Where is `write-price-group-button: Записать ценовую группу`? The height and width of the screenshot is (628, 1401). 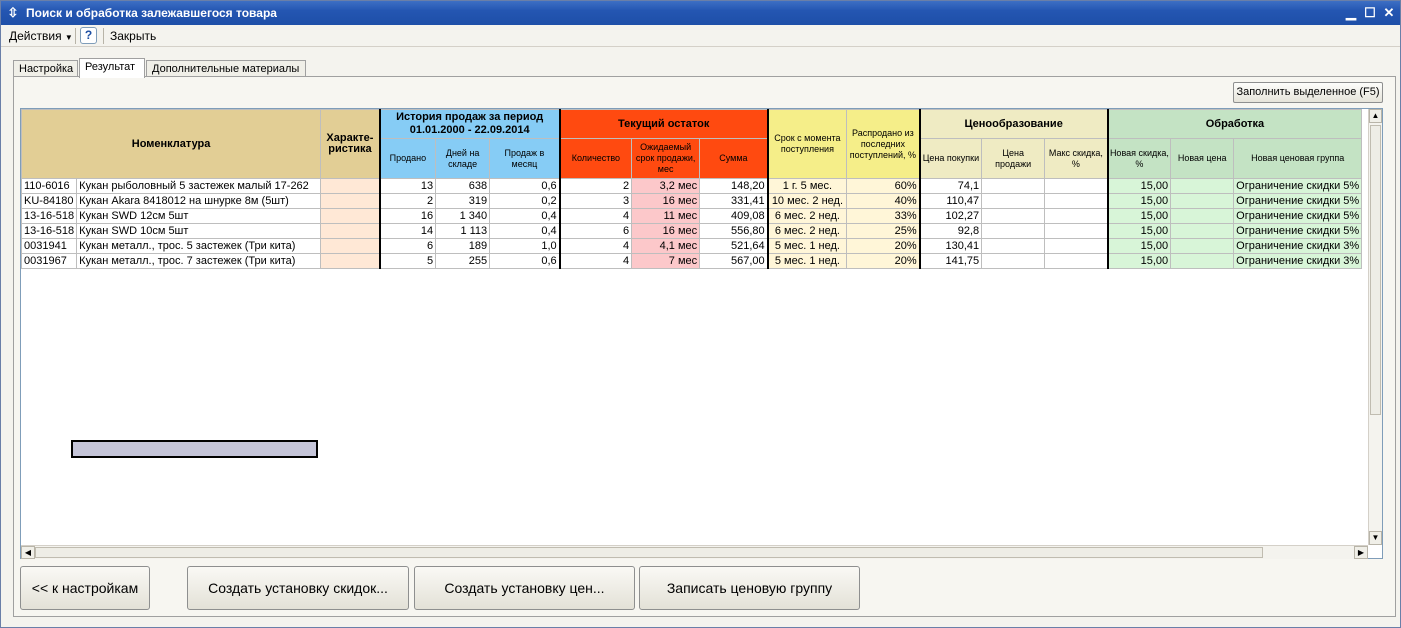 write-price-group-button: Записать ценовую группу is located at coordinates (749, 588).